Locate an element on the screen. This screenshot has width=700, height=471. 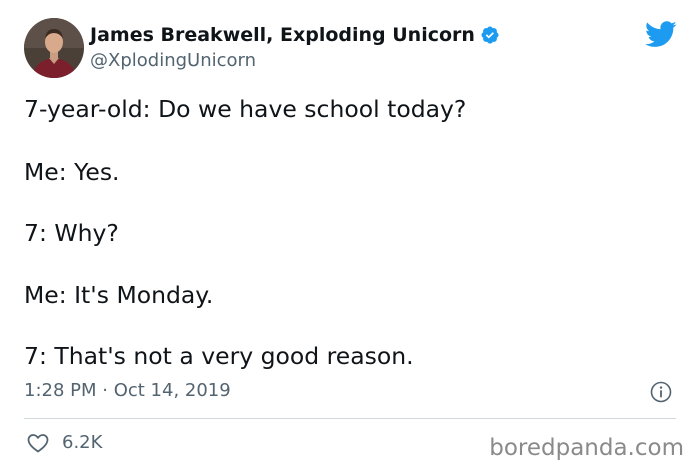
author-handle: @XplodingUnicorn is located at coordinates (173, 60).